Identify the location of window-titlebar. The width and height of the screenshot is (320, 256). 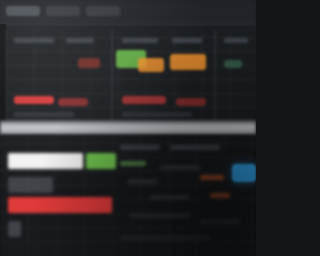
(128, 12).